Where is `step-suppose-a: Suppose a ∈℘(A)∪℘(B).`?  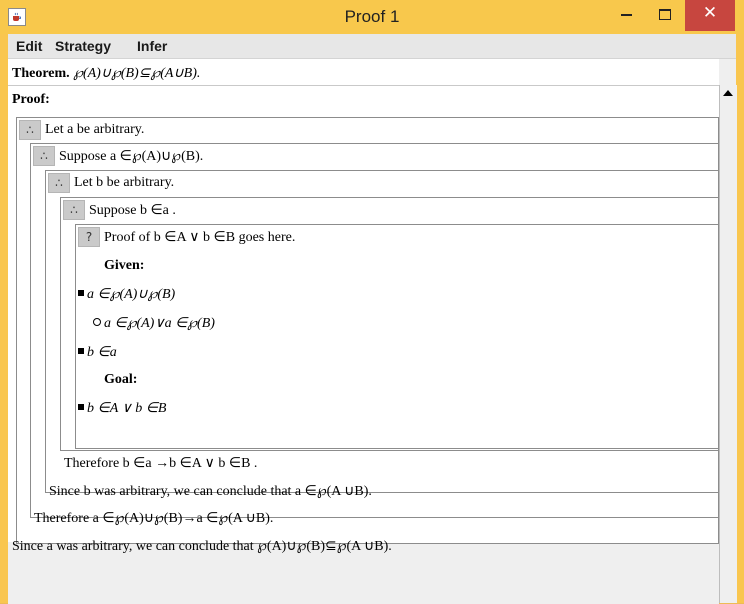
step-suppose-a: Suppose a ∈℘(A)∪℘(B). is located at coordinates (131, 156).